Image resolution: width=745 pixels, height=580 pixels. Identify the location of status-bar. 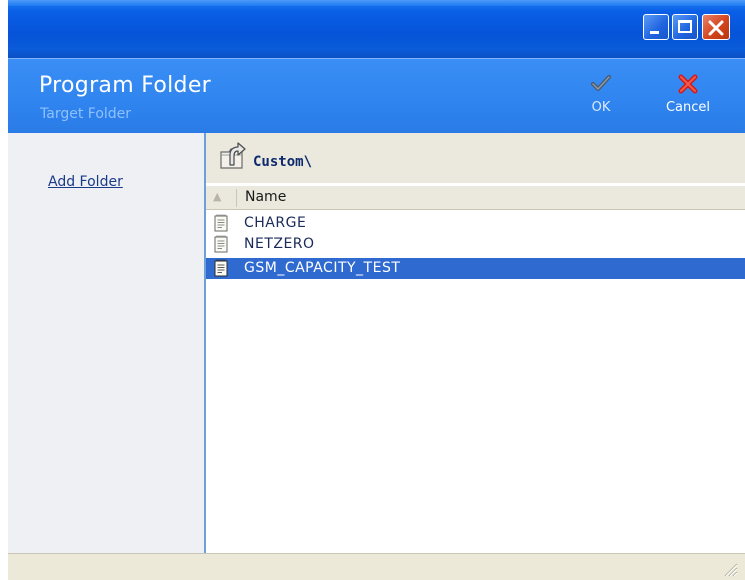
(376, 566).